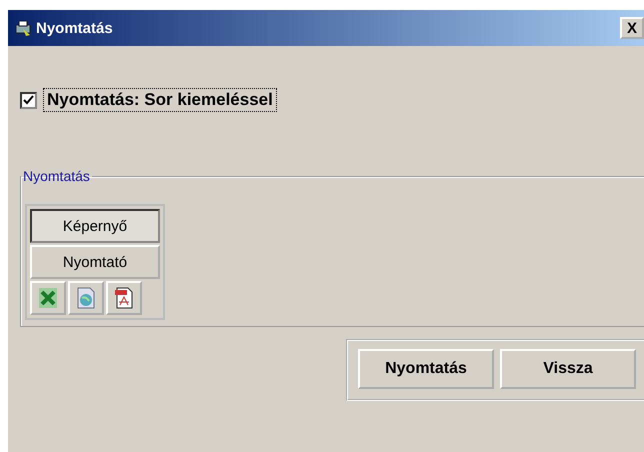  Describe the element at coordinates (426, 369) in the screenshot. I see `action-button: Nyomtatás` at that location.